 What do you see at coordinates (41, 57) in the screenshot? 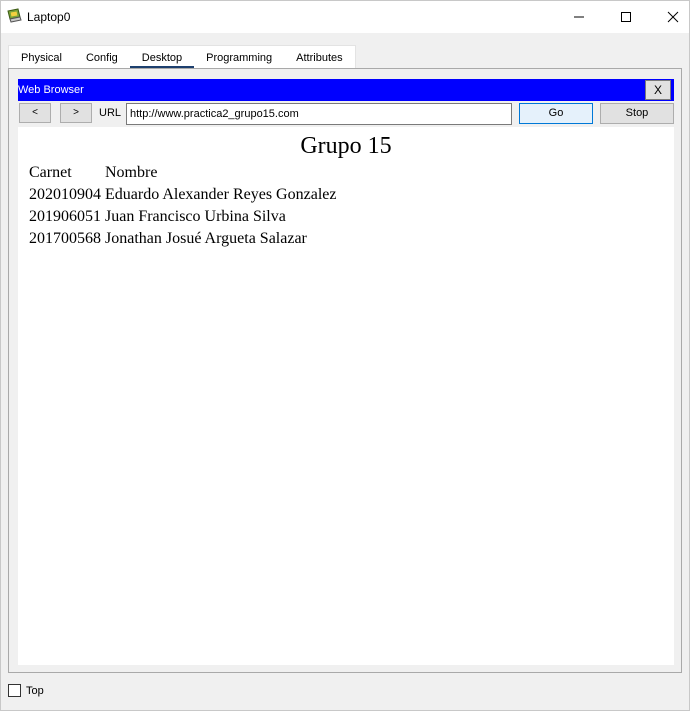
I see `tab-physical: Physical` at bounding box center [41, 57].